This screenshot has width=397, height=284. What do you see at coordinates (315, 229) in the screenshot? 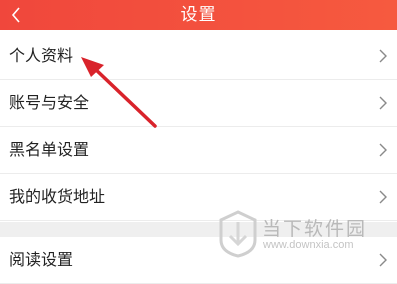
I see `watermark-brand: 当下软件园` at bounding box center [315, 229].